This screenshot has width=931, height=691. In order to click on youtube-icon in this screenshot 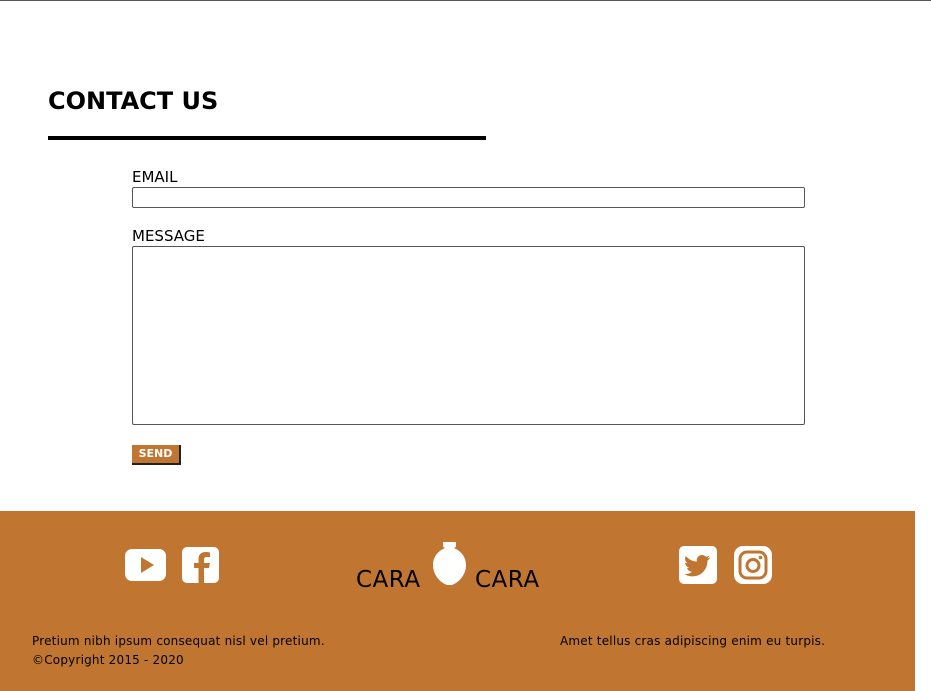, I will do `click(145, 565)`.